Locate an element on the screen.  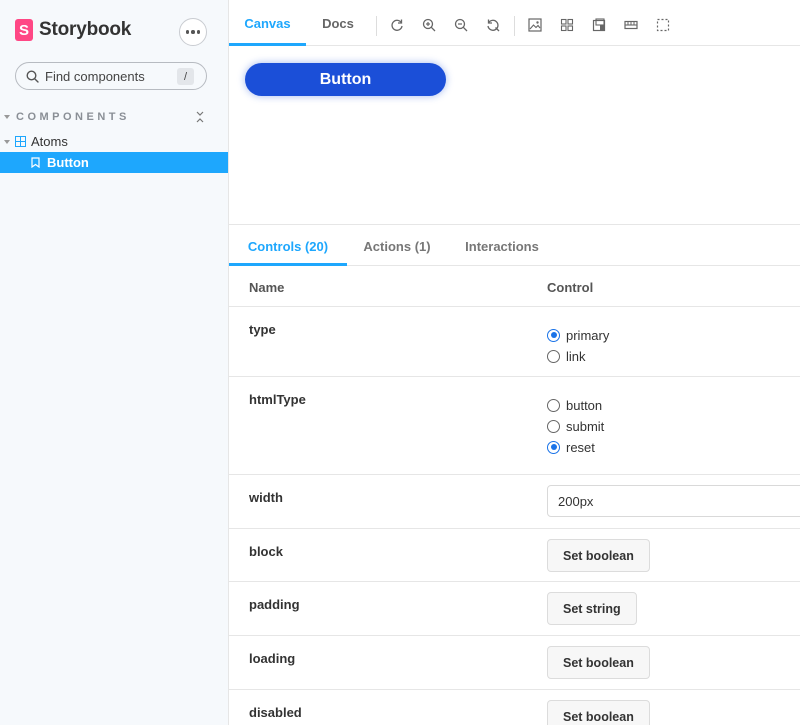
demo-button: Button is located at coordinates (345, 79).